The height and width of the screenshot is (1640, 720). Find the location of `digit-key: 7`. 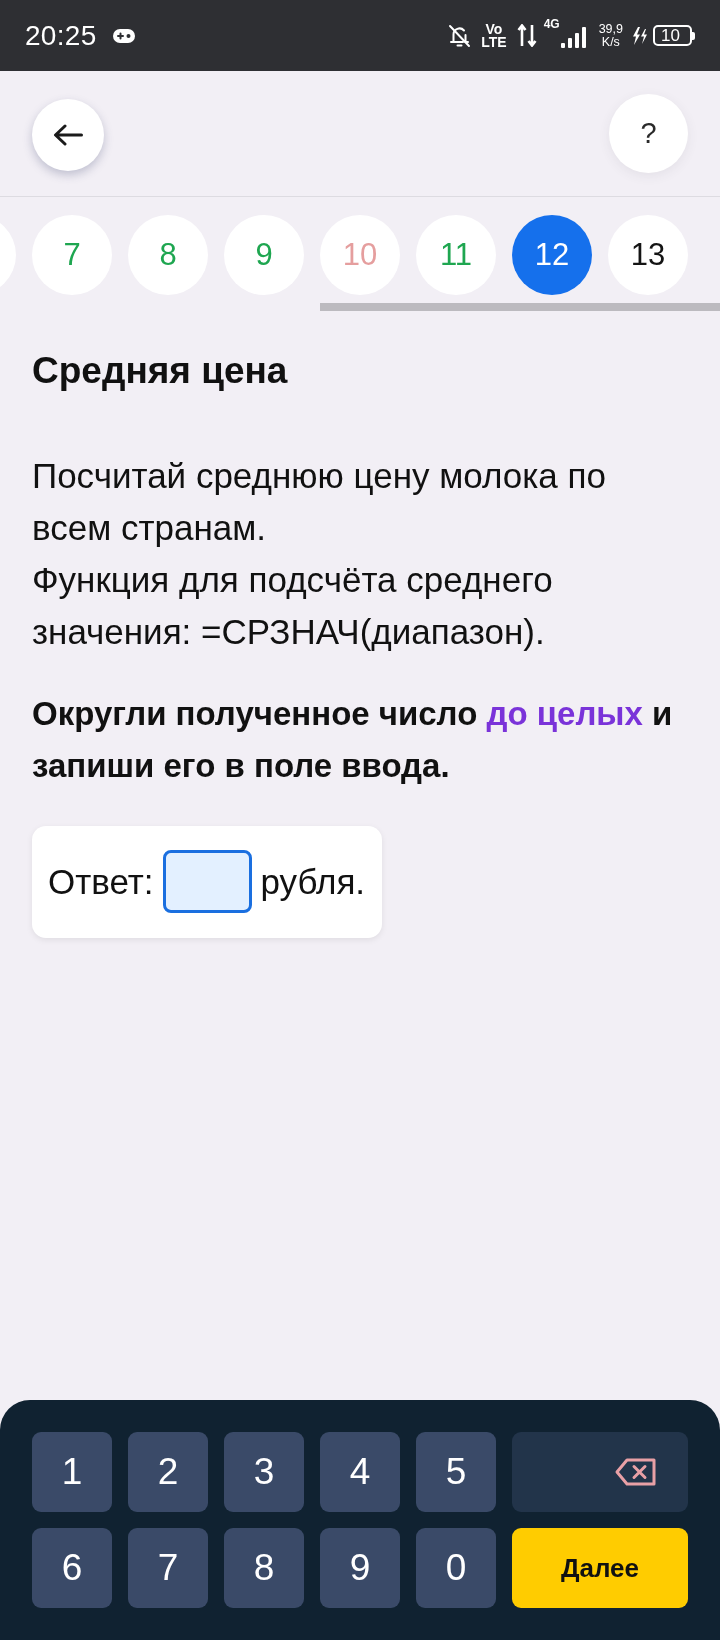

digit-key: 7 is located at coordinates (168, 1568).